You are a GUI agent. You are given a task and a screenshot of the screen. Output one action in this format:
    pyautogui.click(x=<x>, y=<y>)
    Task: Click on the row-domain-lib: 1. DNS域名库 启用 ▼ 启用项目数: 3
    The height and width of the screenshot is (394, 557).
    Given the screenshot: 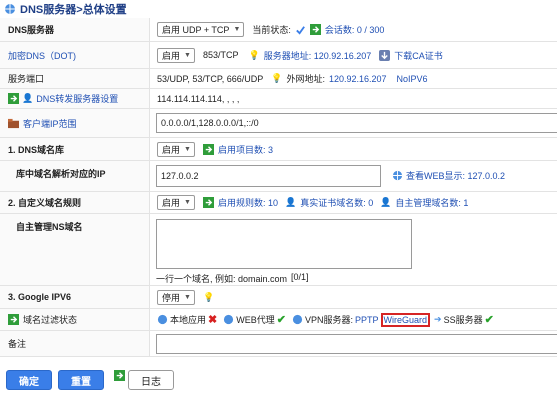 What is the action you would take?
    pyautogui.click(x=278, y=149)
    